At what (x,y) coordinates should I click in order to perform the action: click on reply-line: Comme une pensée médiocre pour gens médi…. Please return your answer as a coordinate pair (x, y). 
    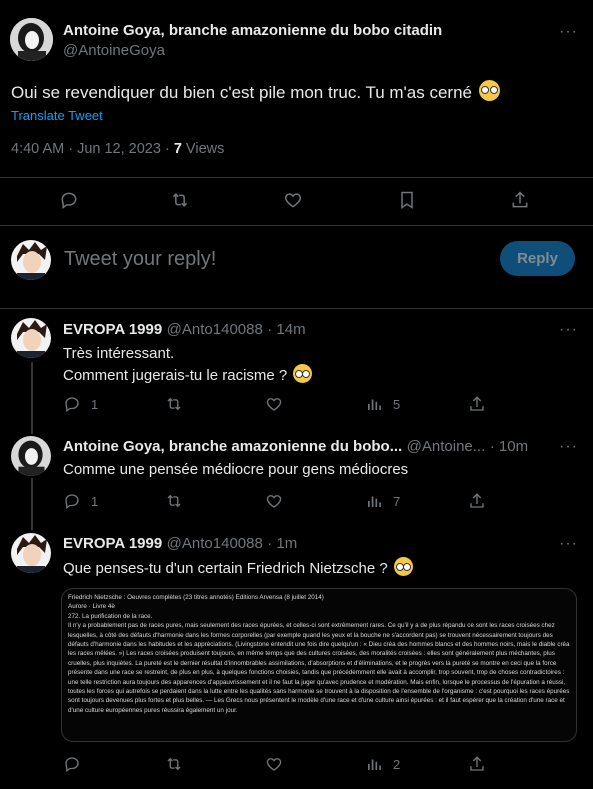
    Looking at the image, I should click on (236, 469).